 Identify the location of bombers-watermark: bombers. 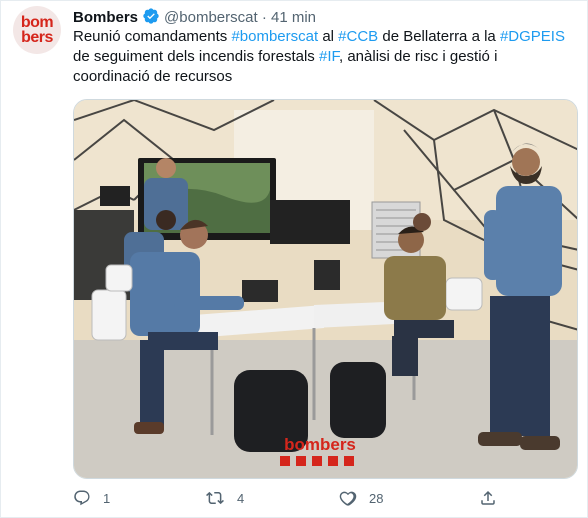
(320, 444).